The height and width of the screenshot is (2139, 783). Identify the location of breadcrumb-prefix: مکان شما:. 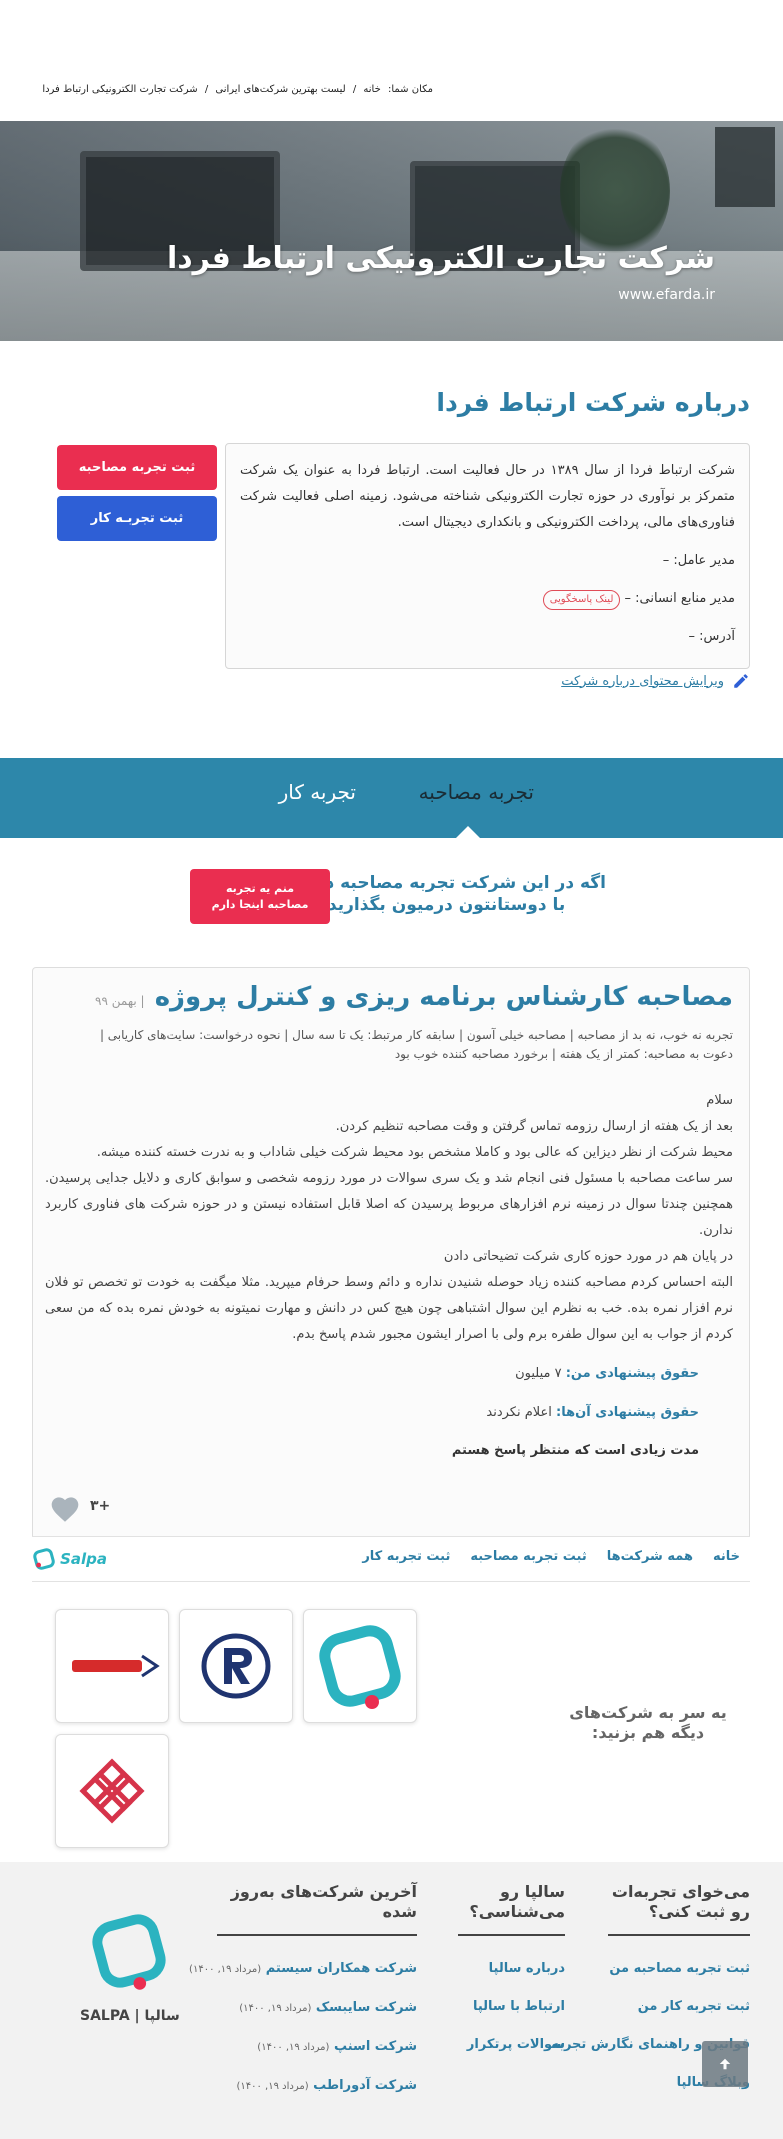
(410, 89).